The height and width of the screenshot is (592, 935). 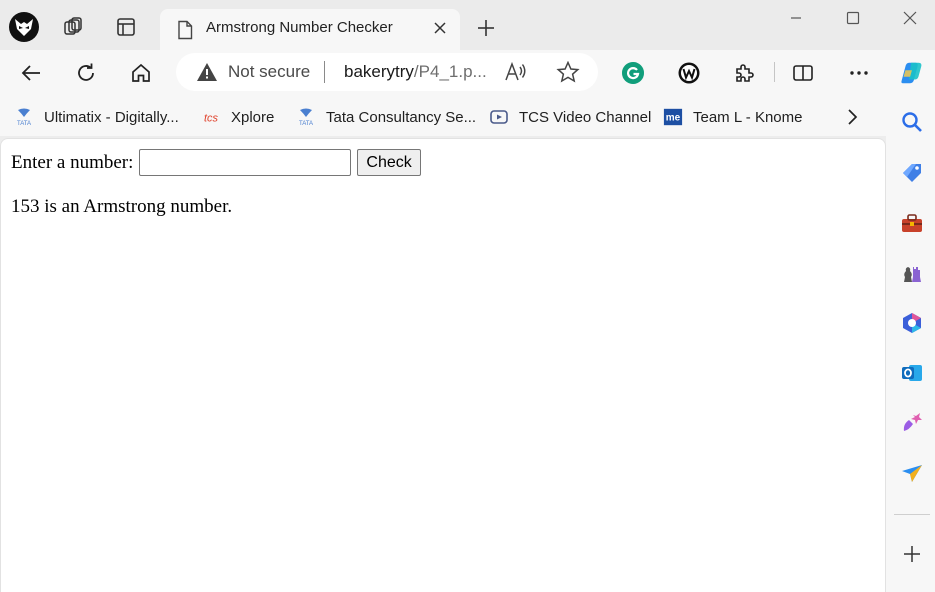 I want to click on home-icon, so click(x=141, y=72).